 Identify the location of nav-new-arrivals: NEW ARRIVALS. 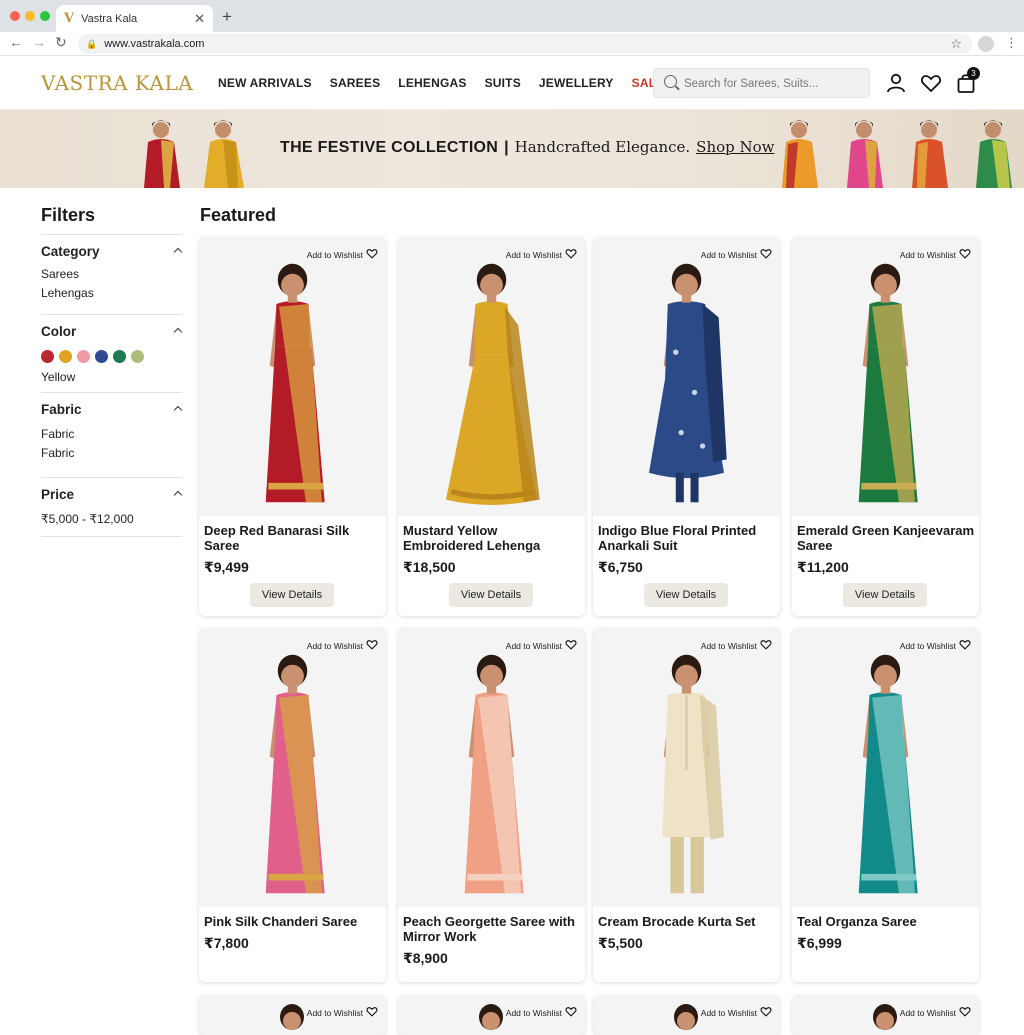
(265, 83).